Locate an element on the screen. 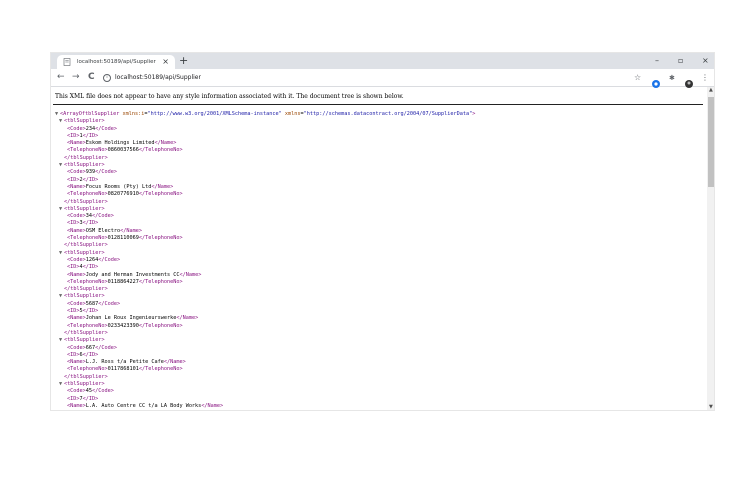 This screenshot has width=754, height=486. id-line: <ID>7</ID> is located at coordinates (265, 399).